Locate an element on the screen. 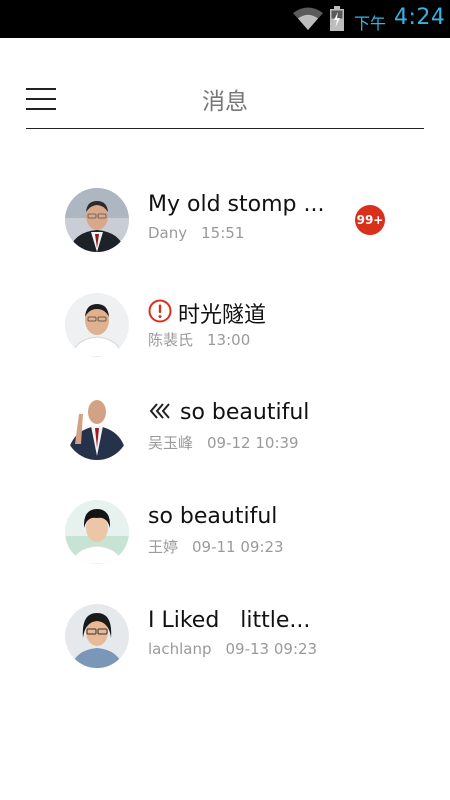 This screenshot has width=450, height=800. message-sender: Dany is located at coordinates (168, 233).